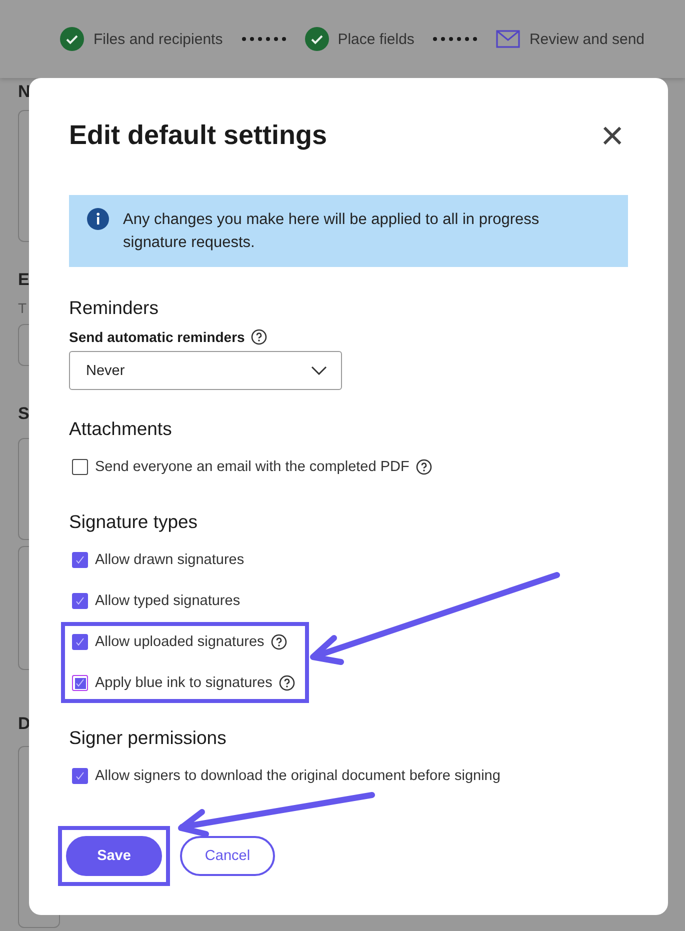 The width and height of the screenshot is (685, 931). Describe the element at coordinates (24, 724) in the screenshot. I see `background-heading: D` at that location.